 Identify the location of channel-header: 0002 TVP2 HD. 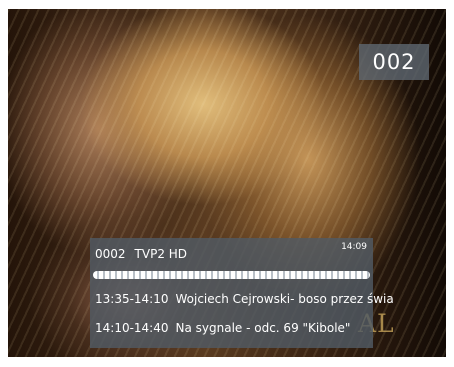
(141, 254).